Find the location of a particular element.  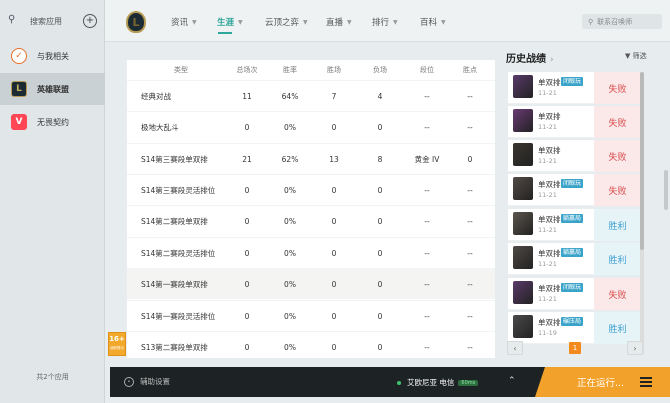

history-scrollbar is located at coordinates (642, 213).